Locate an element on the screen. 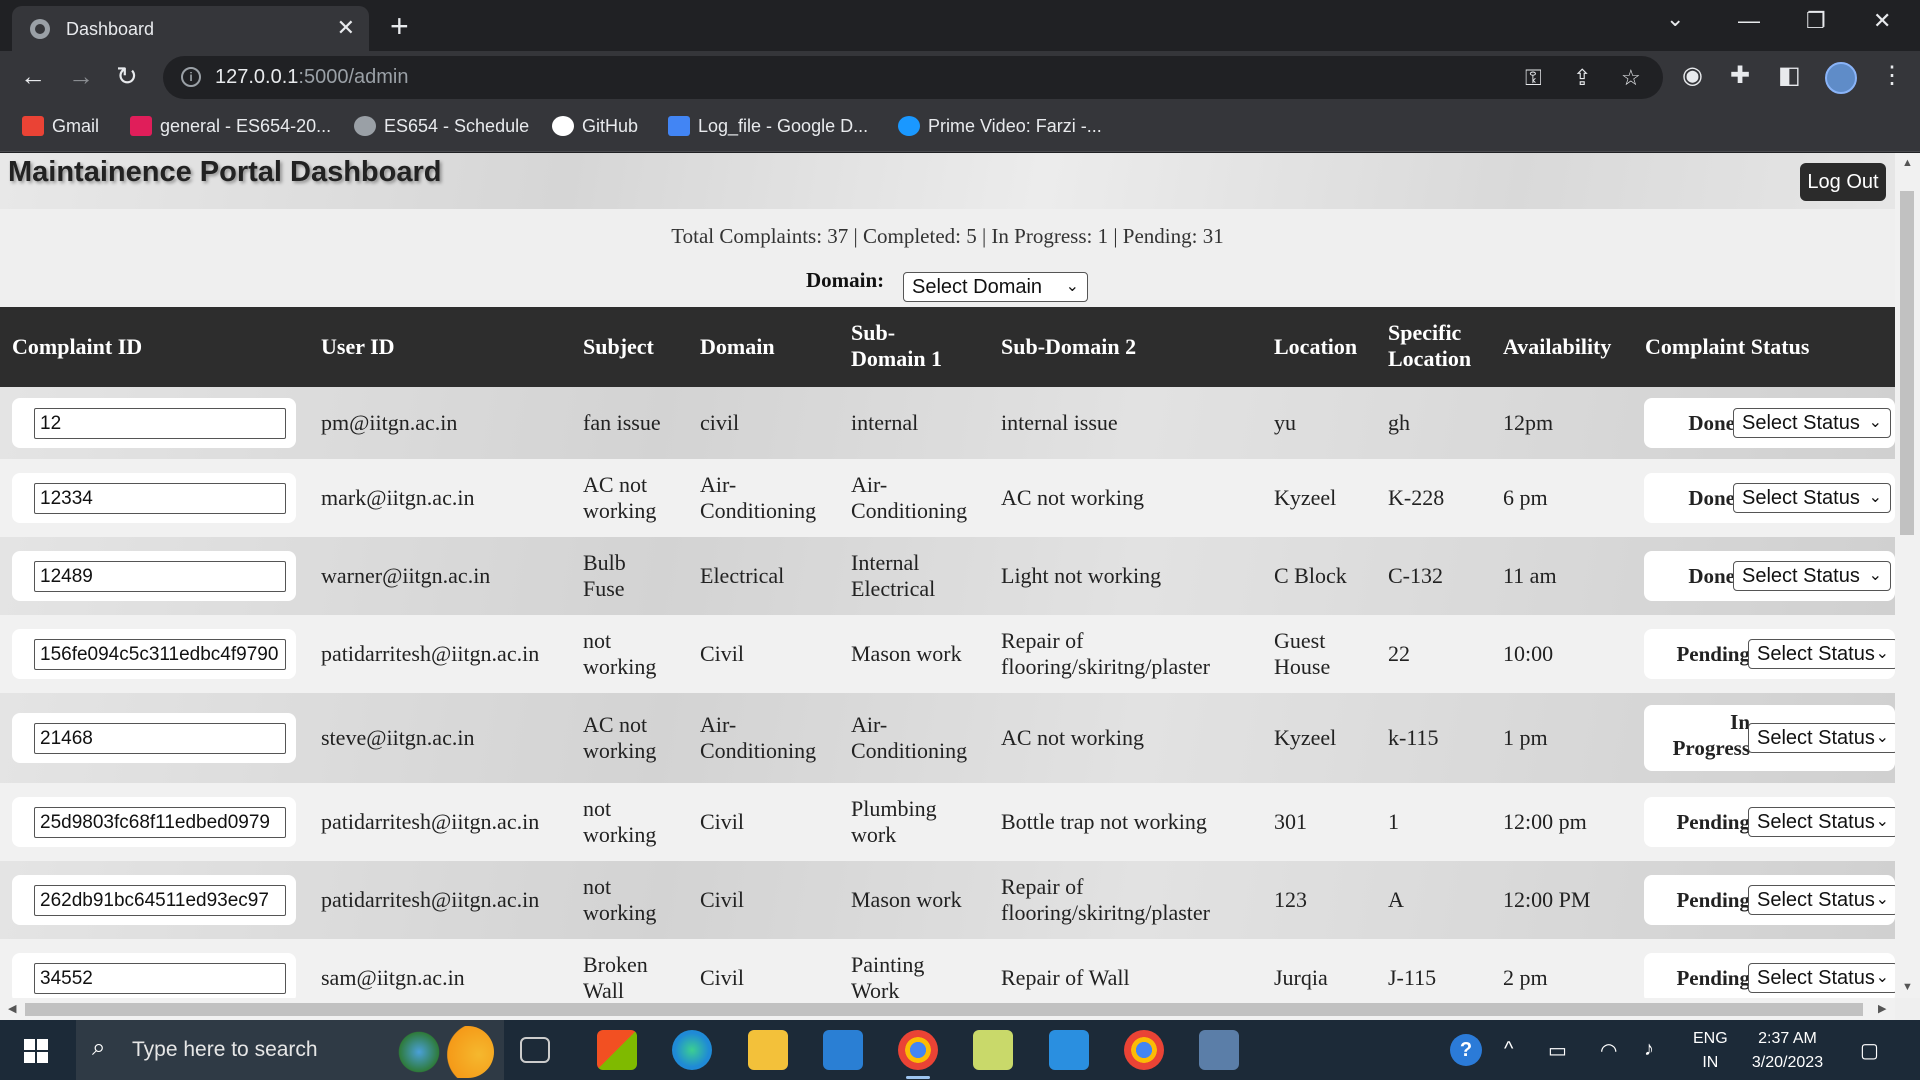 Image resolution: width=1920 pixels, height=1080 pixels. vscode-icon is located at coordinates (1069, 1050).